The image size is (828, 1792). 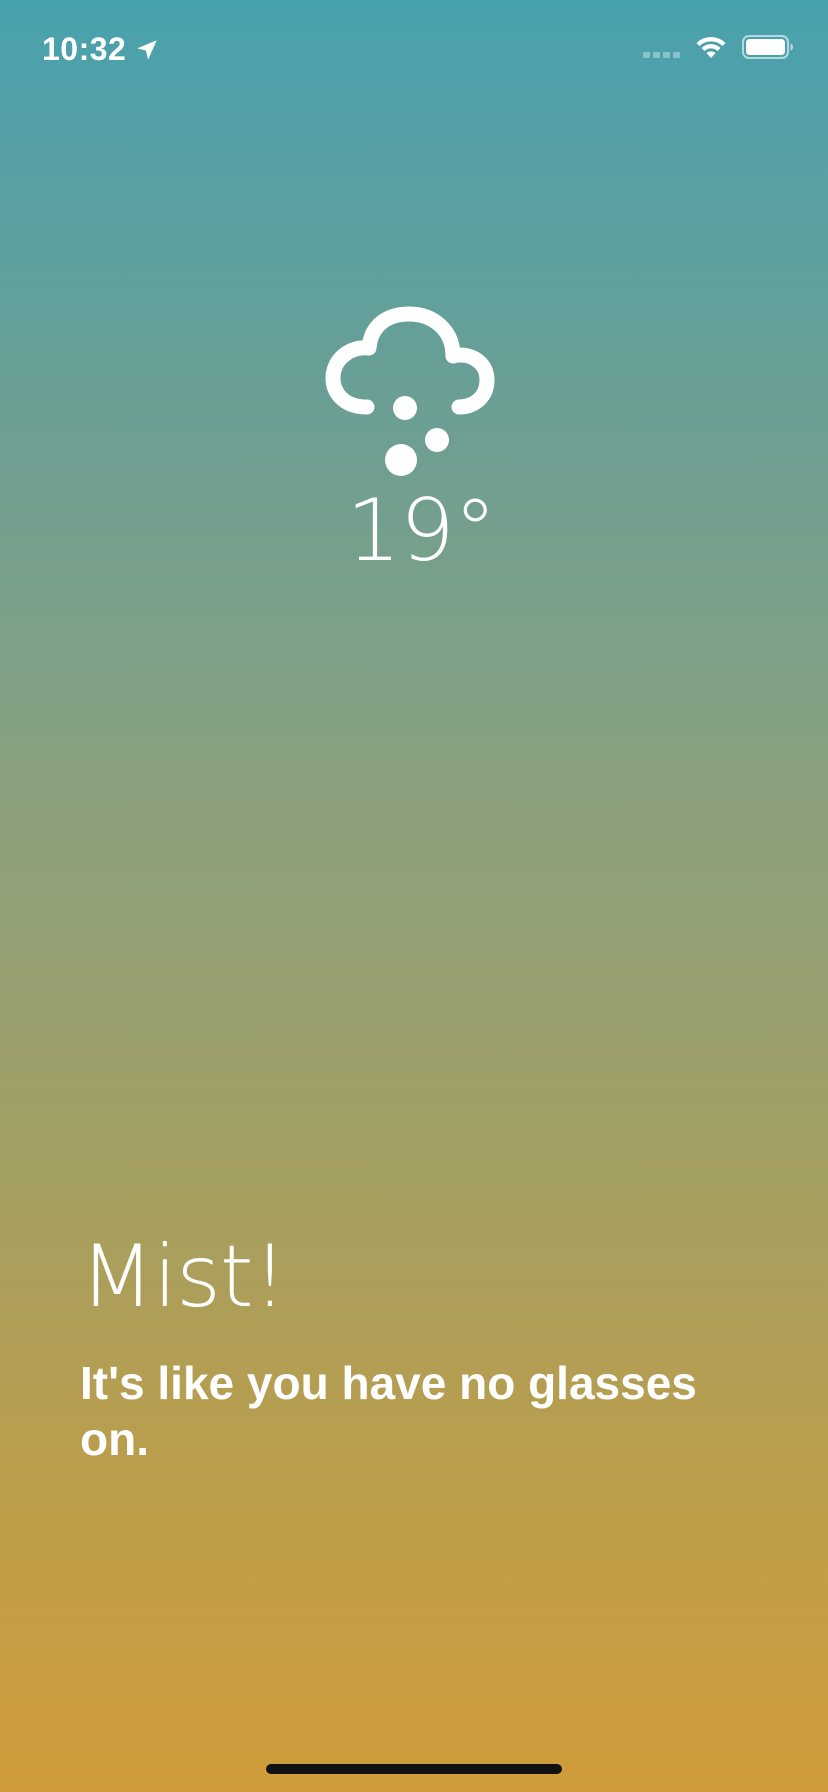 I want to click on status-time-group: 10:32, so click(x=101, y=49).